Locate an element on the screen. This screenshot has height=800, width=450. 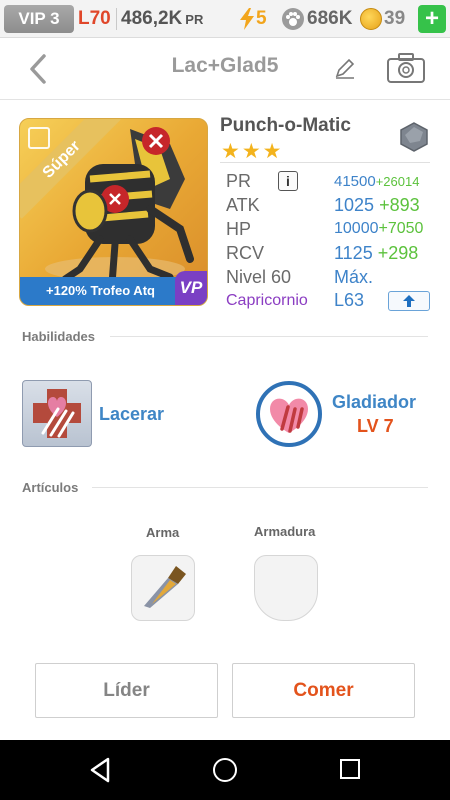
gladiador-ability-icon is located at coordinates (289, 414).